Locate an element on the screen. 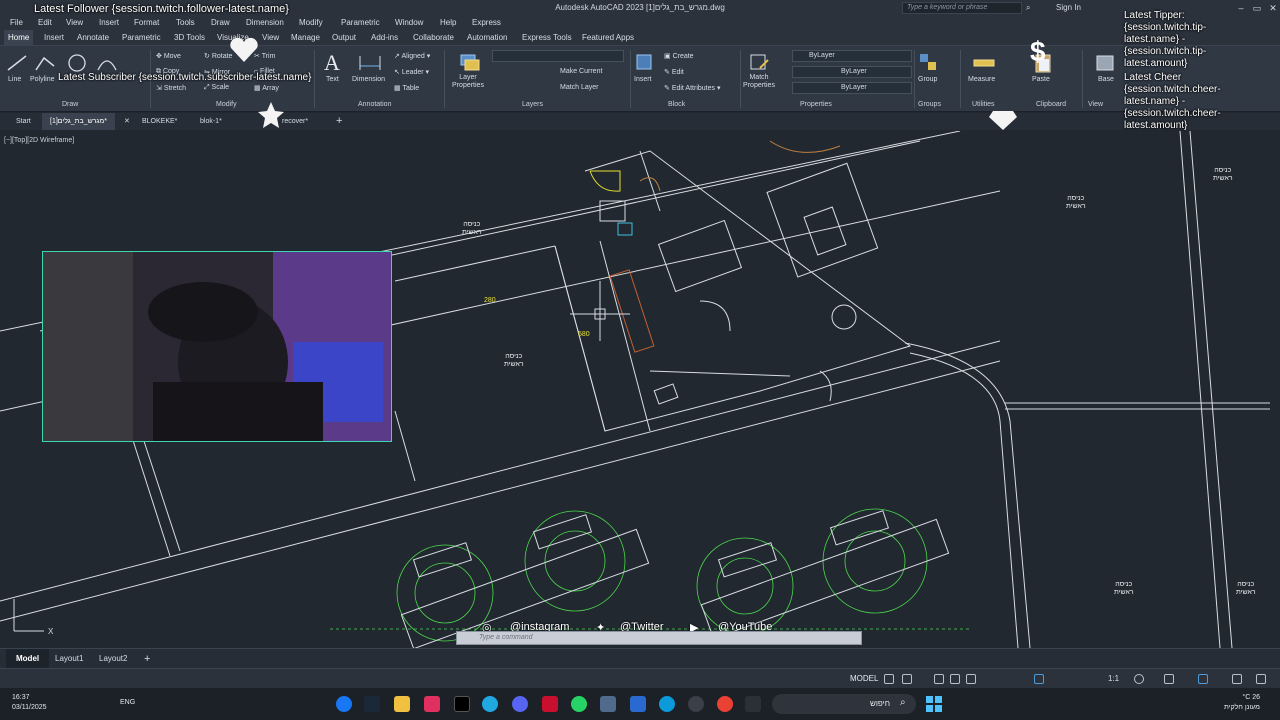 Image resolution: width=1280 pixels, height=720 pixels. menu-tools: Tools is located at coordinates (185, 23).